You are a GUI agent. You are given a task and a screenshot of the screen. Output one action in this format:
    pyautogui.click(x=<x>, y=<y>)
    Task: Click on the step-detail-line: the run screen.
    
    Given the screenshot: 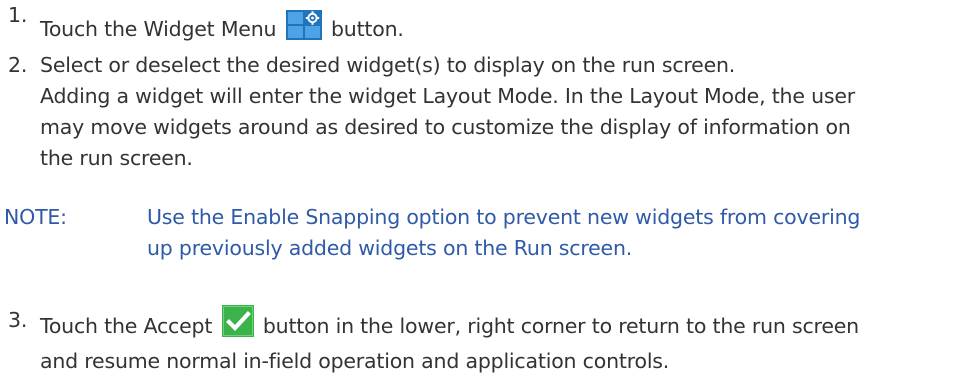 What is the action you would take?
    pyautogui.click(x=116, y=158)
    